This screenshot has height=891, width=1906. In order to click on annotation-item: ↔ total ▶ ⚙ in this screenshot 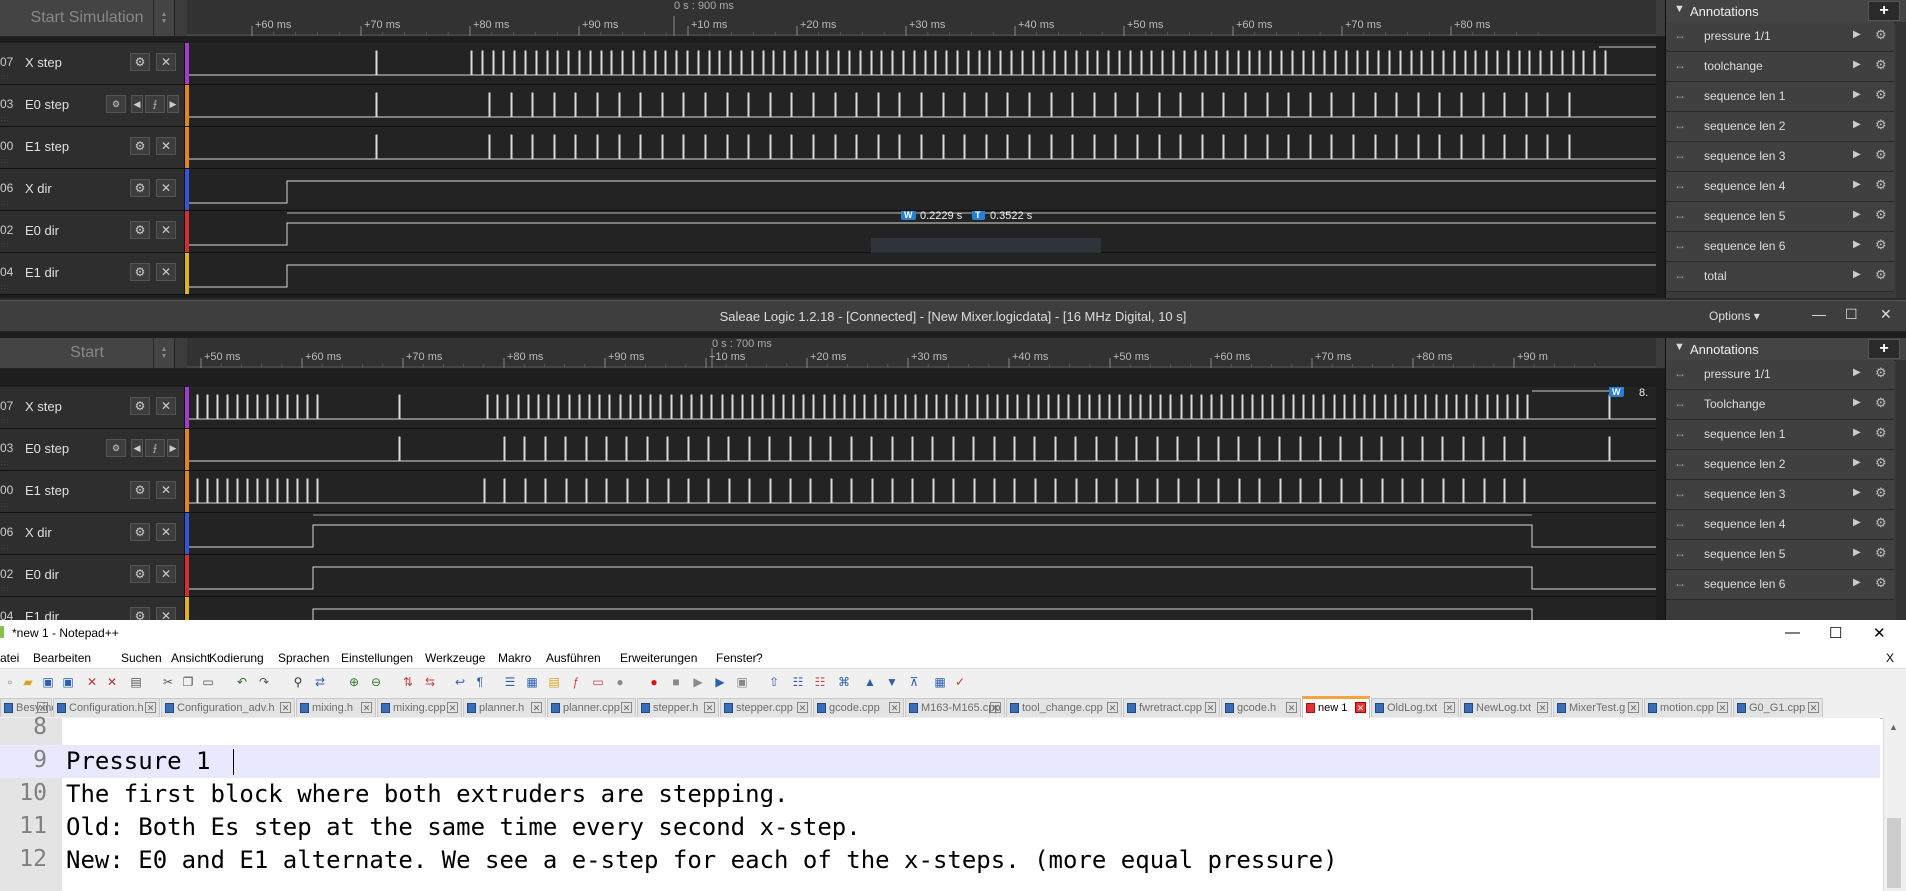, I will do `click(1780, 277)`.